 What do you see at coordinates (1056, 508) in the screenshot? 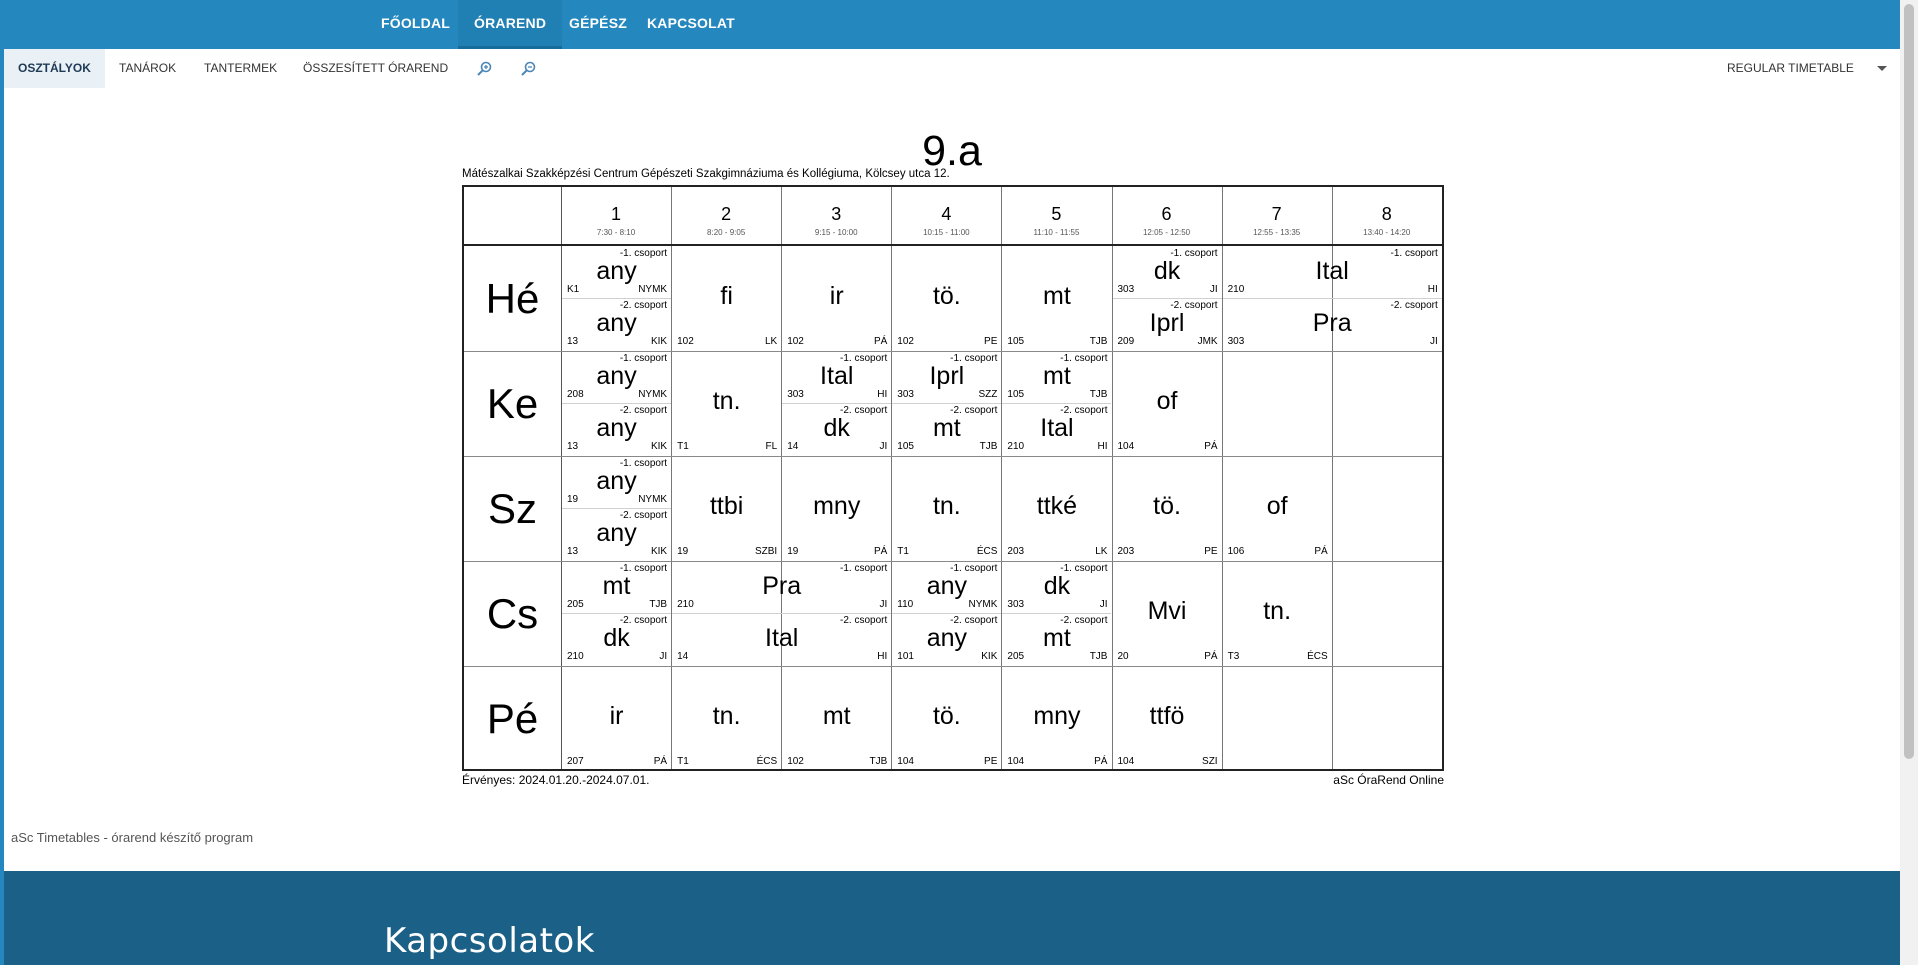
I see `lesson-cell: ttké 203 LK` at bounding box center [1056, 508].